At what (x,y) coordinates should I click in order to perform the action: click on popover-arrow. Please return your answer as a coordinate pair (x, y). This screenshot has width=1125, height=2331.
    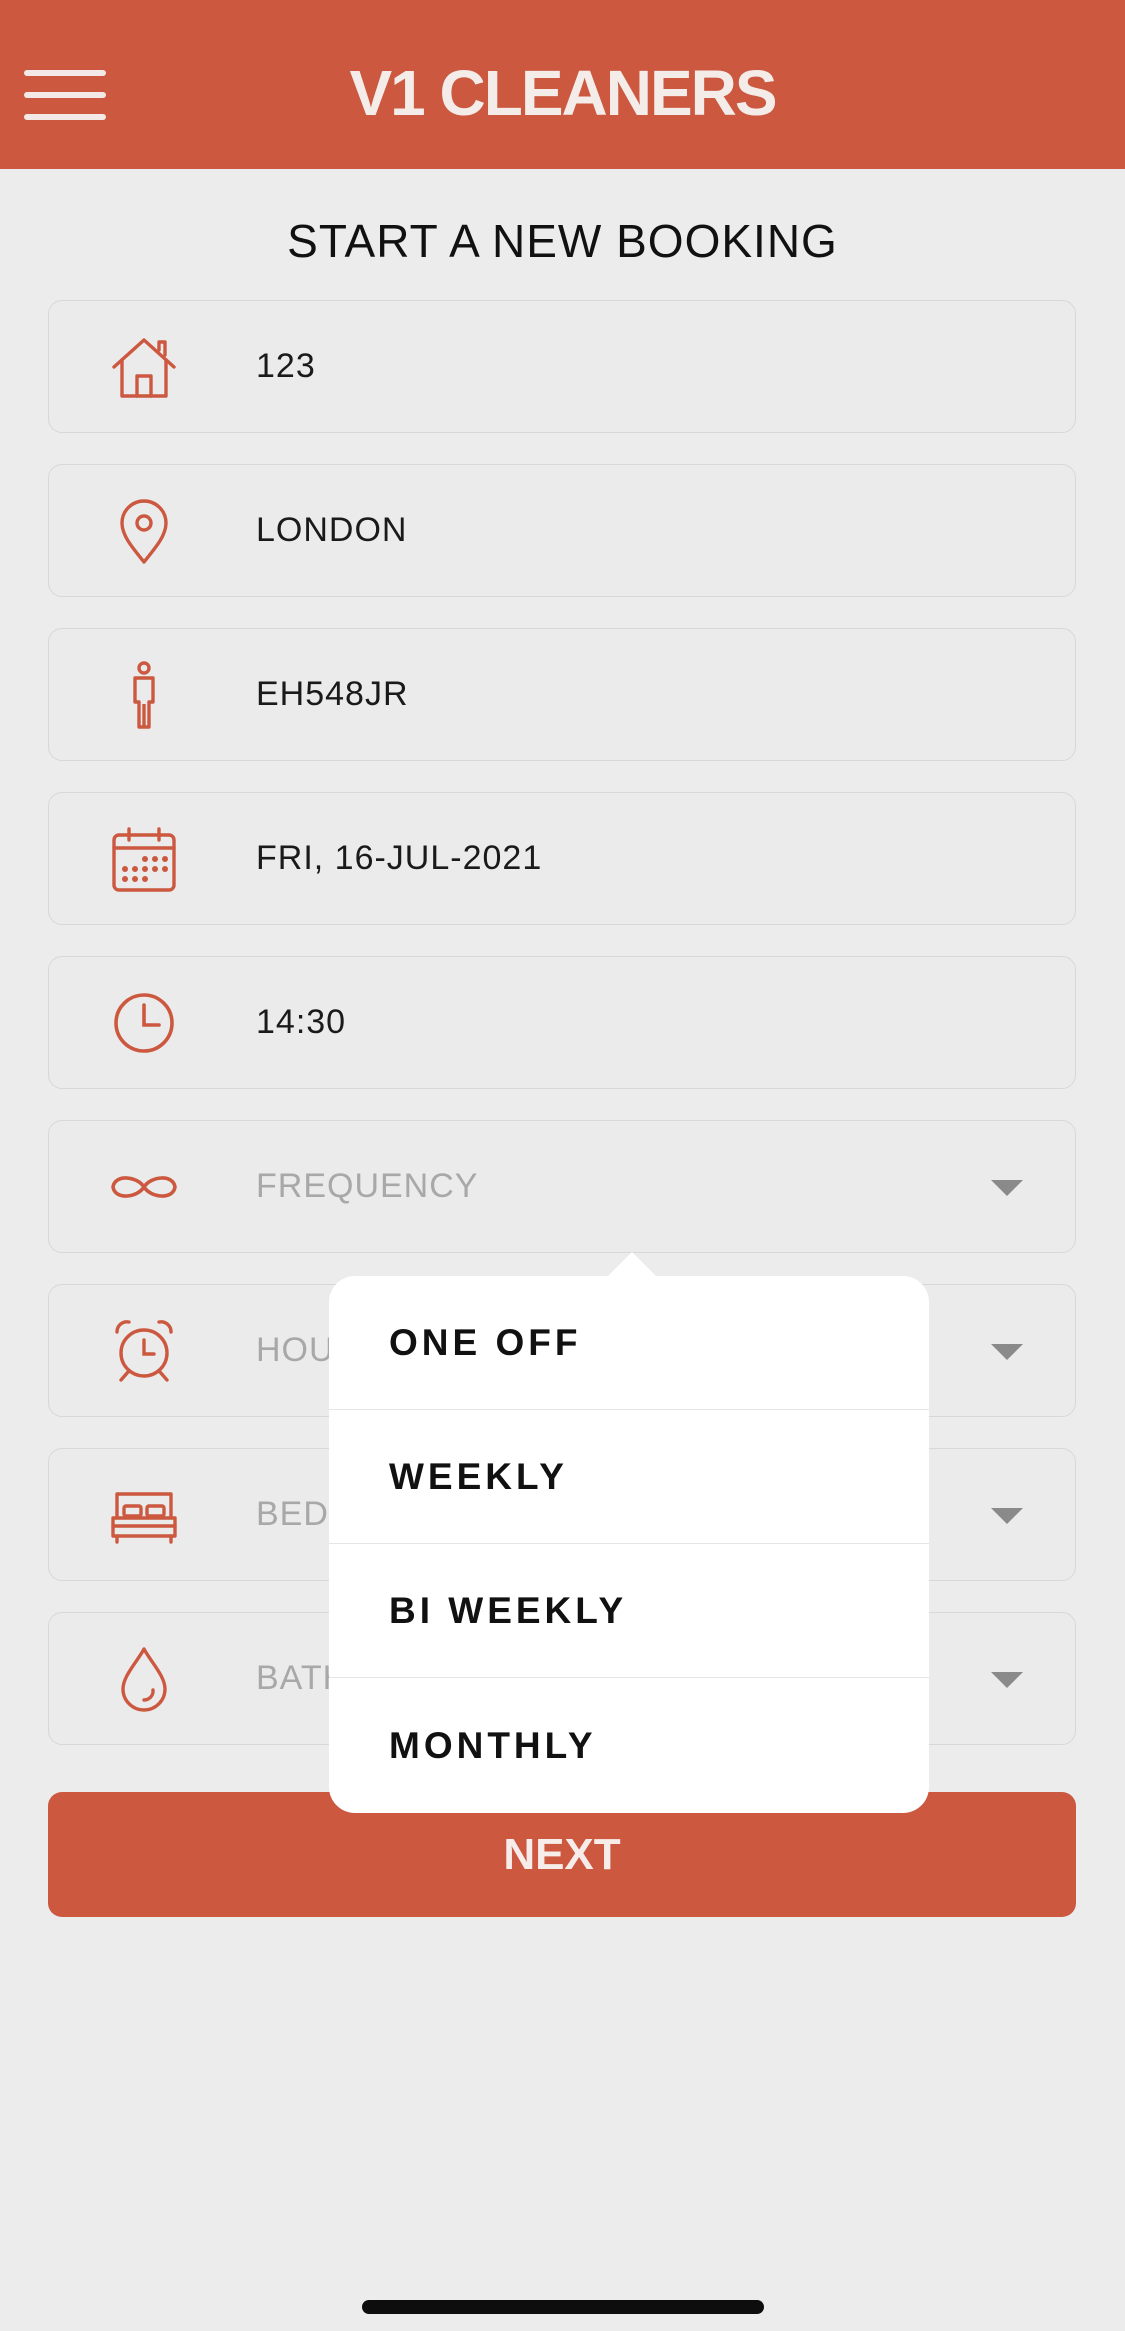
    Looking at the image, I should click on (632, 1265).